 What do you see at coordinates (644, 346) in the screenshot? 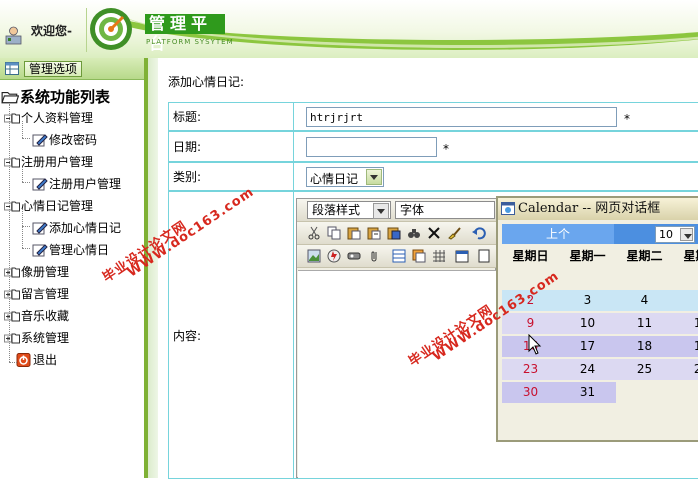
I see `calendar-day: 18` at bounding box center [644, 346].